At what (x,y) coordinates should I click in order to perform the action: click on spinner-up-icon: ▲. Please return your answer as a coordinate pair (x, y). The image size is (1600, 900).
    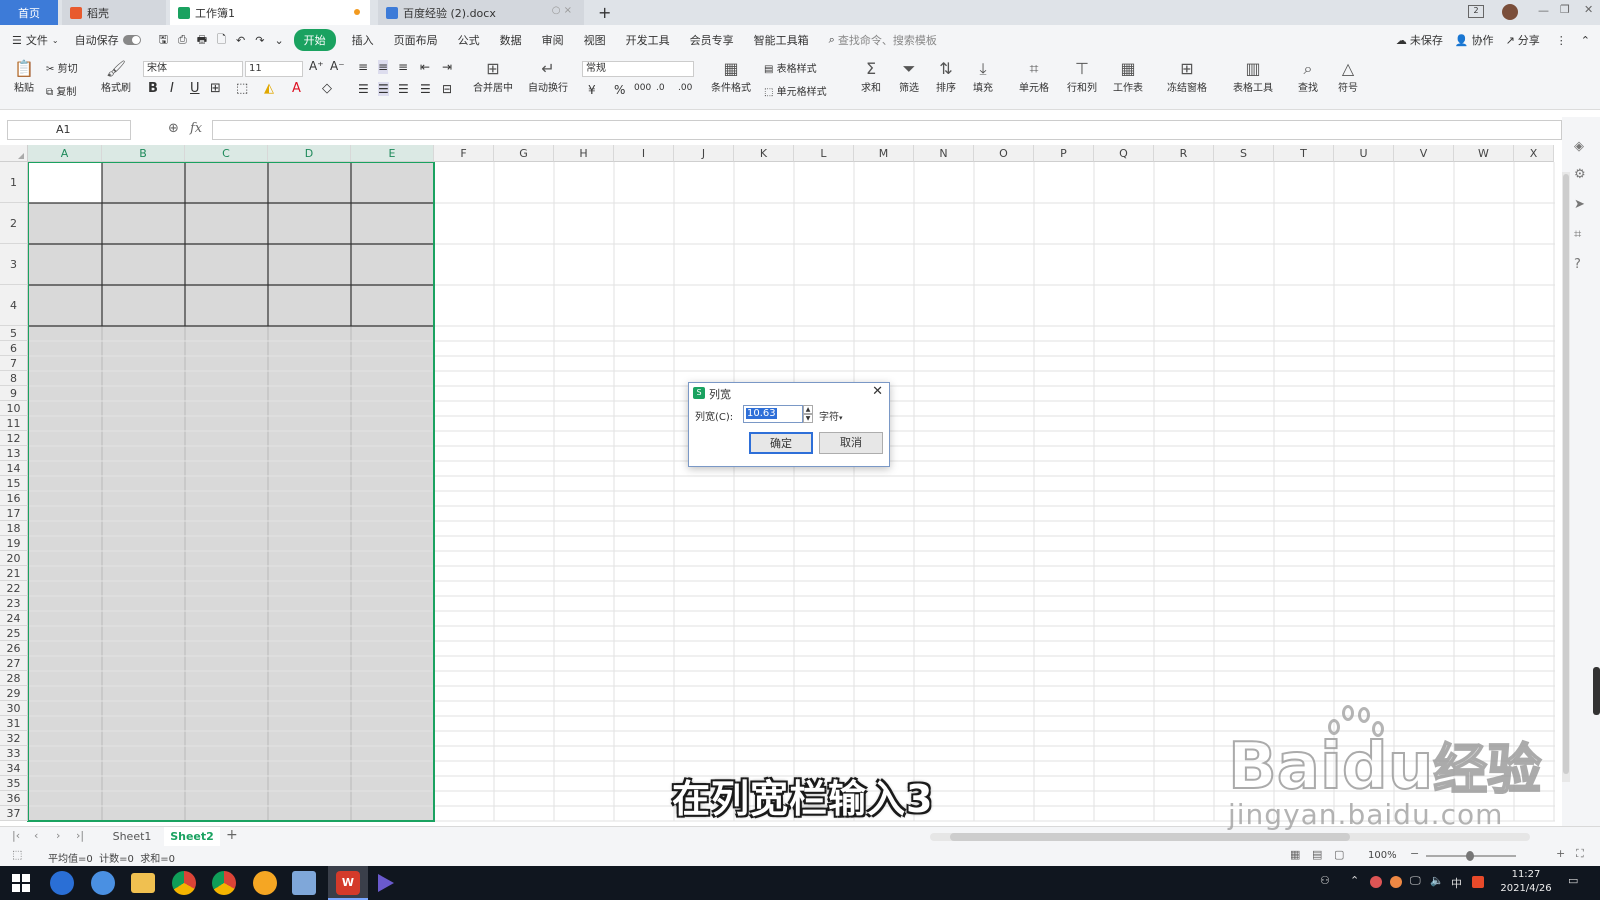
    Looking at the image, I should click on (808, 409).